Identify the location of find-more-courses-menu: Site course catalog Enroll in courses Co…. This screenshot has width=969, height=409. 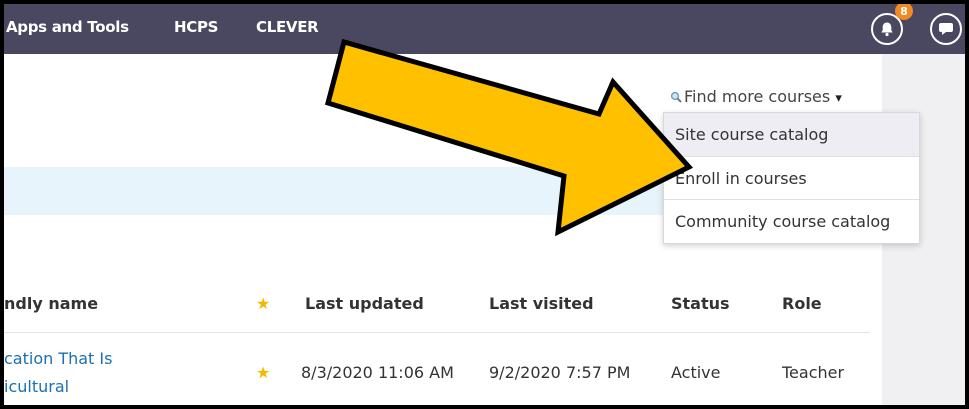
(791, 178).